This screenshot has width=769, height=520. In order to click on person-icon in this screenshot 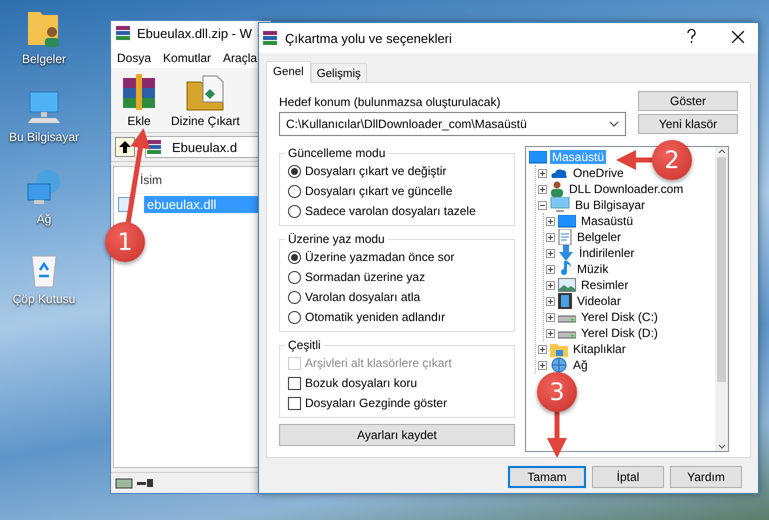, I will do `click(557, 189)`.